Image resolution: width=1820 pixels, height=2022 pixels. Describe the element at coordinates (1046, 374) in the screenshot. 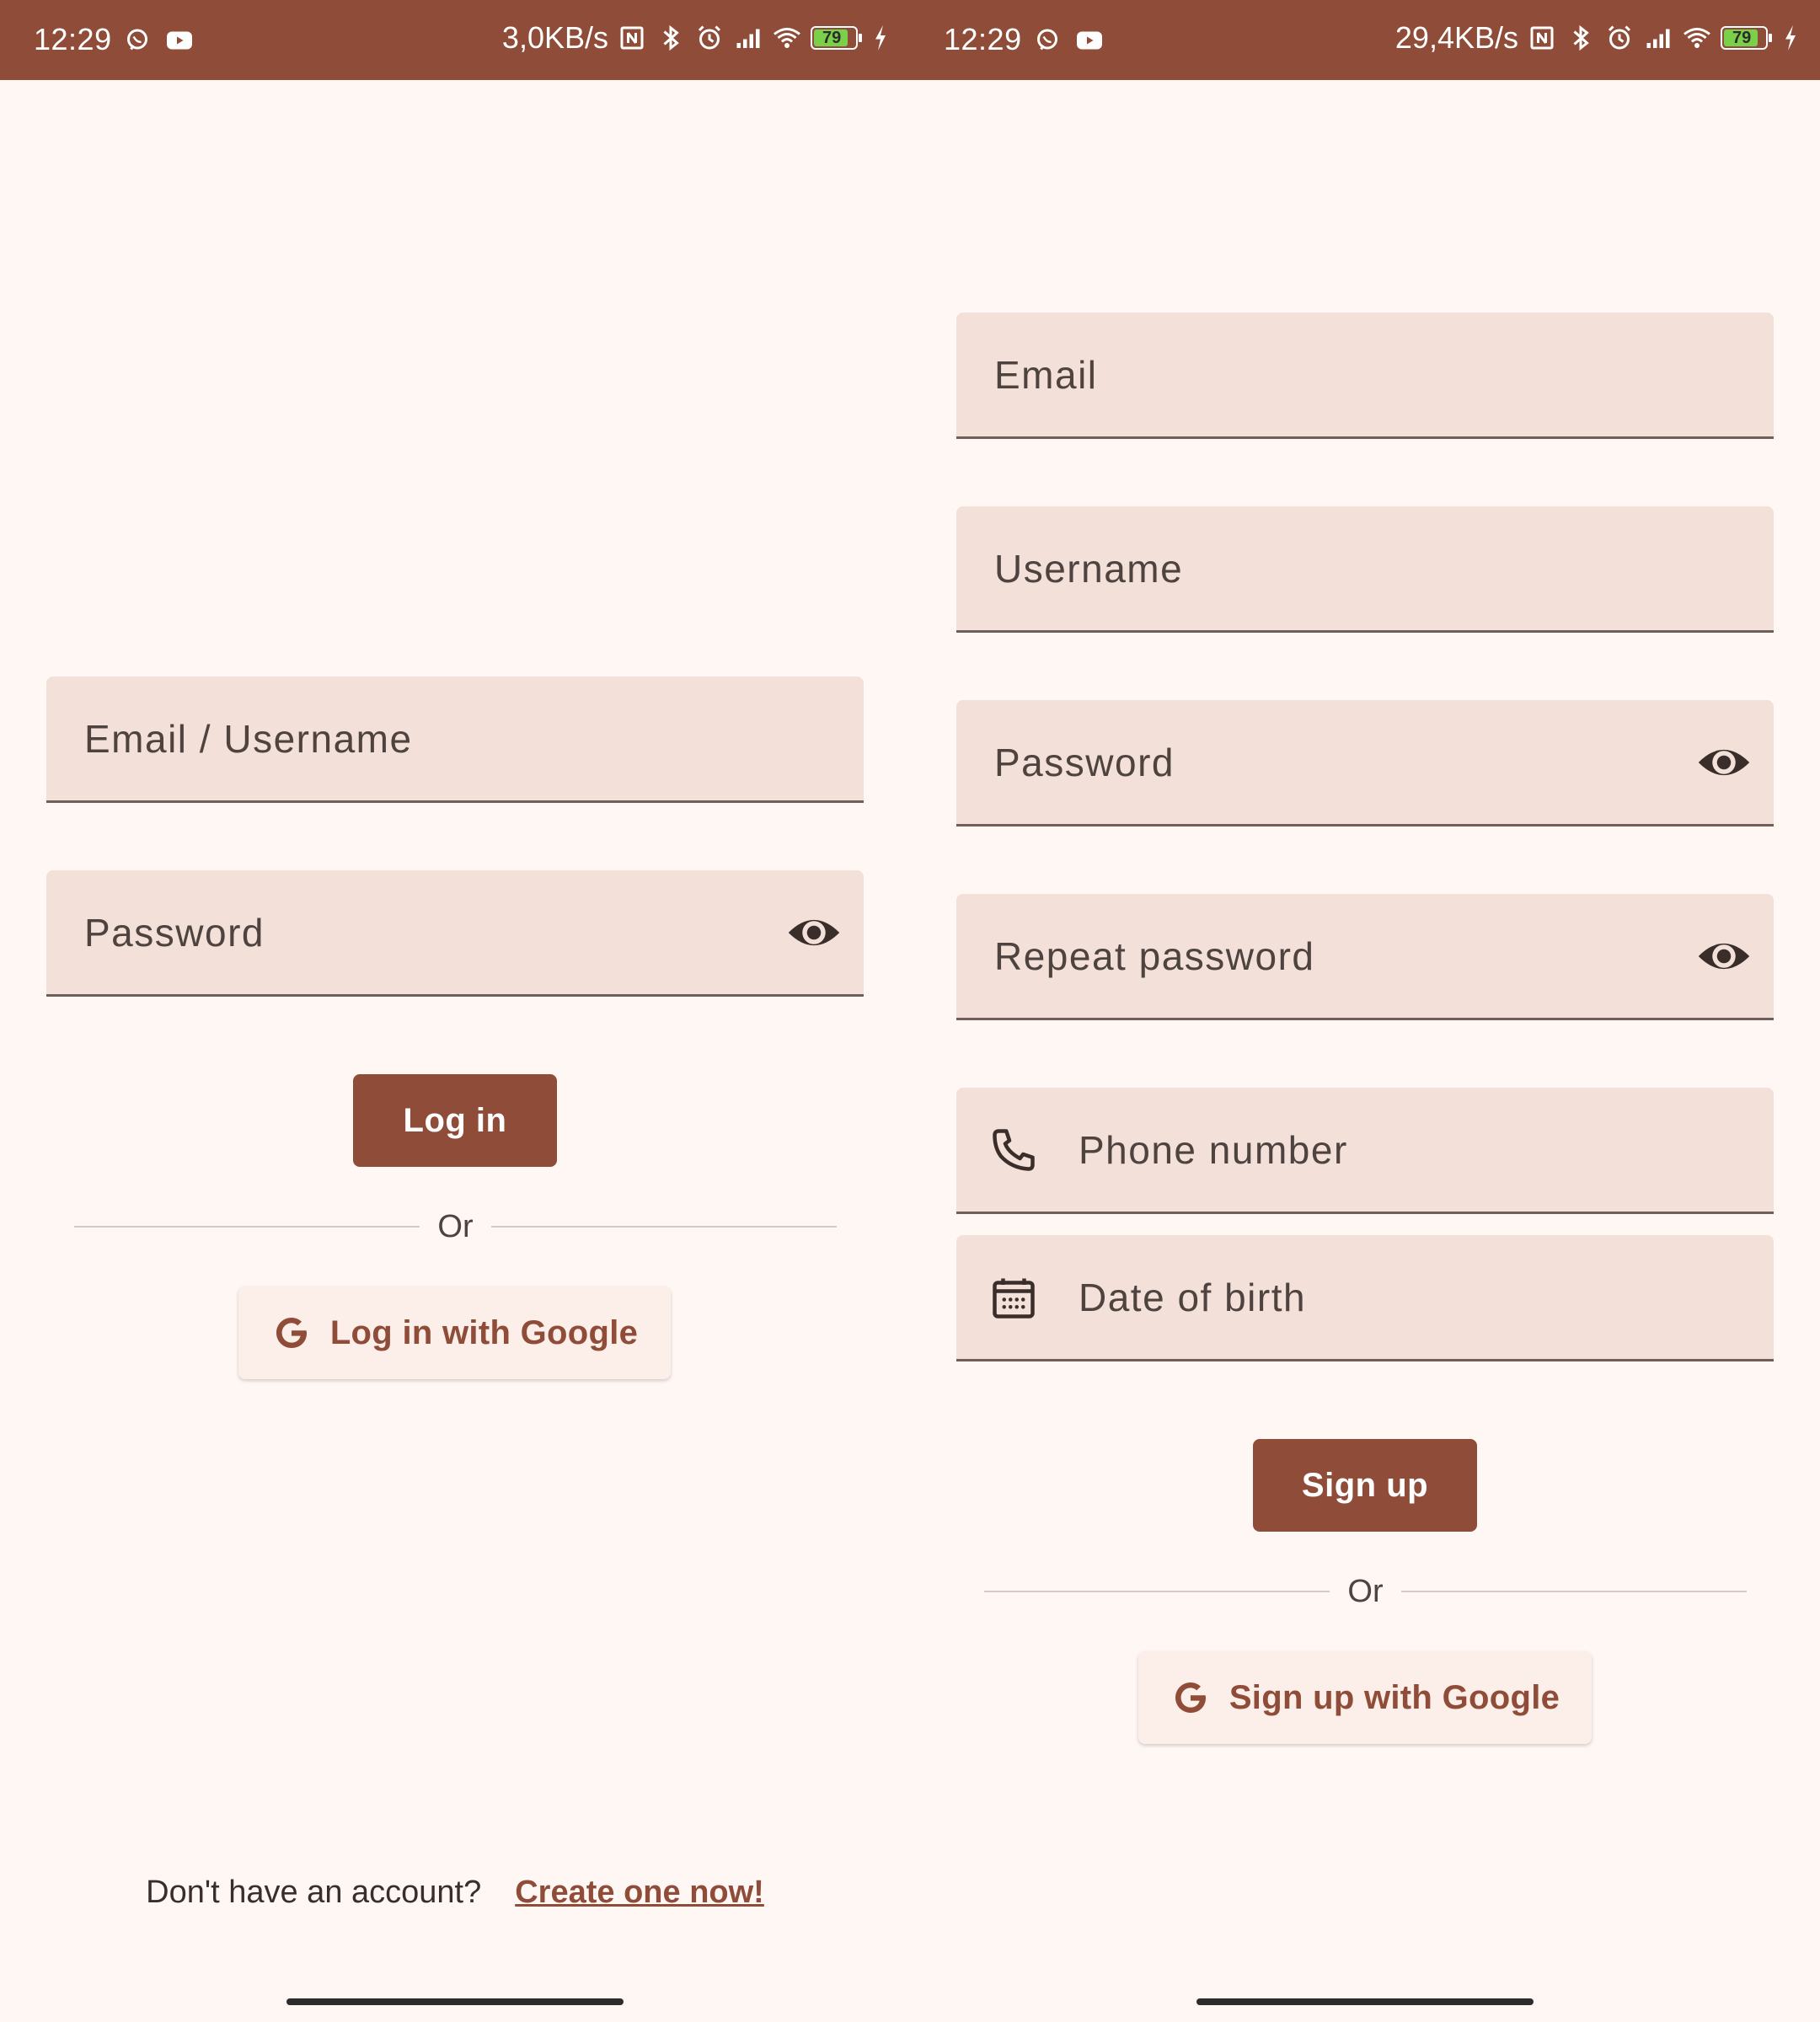

I see `email-label: Email` at that location.